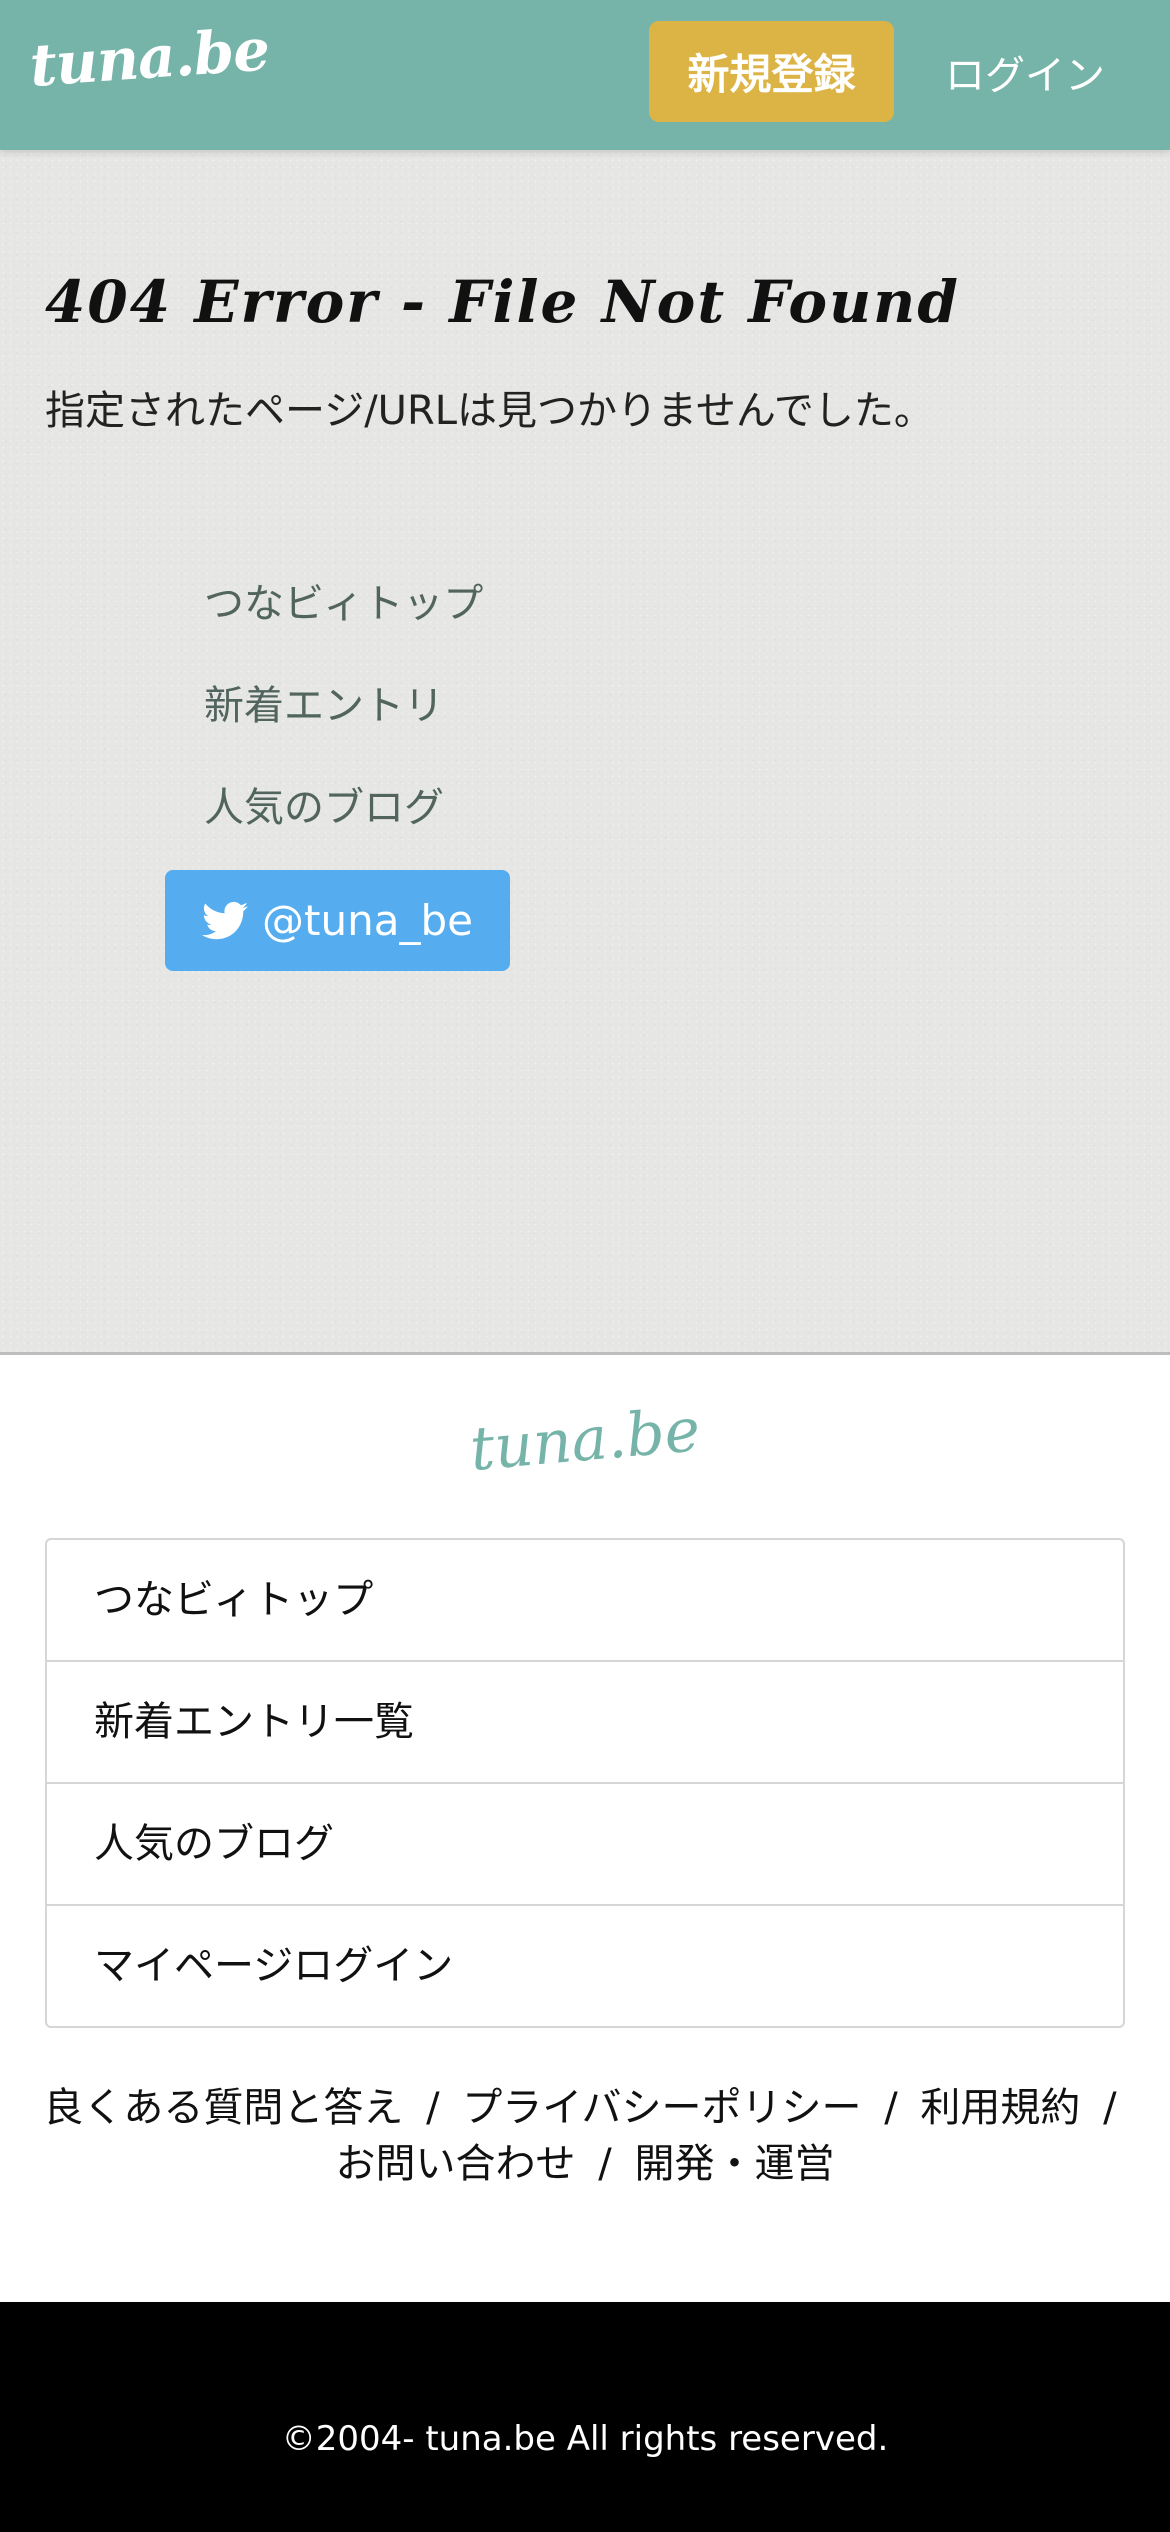 The image size is (1170, 2532). Describe the element at coordinates (585, 2417) in the screenshot. I see `copyright-bar: ©2004- tuna.be All rights reserved.` at that location.